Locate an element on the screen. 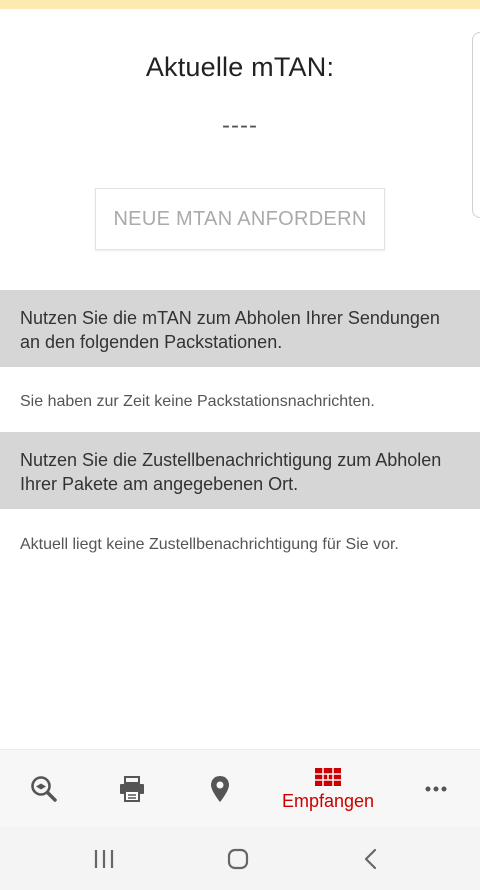 This screenshot has height=890, width=480. recent-apps-icon is located at coordinates (104, 858).